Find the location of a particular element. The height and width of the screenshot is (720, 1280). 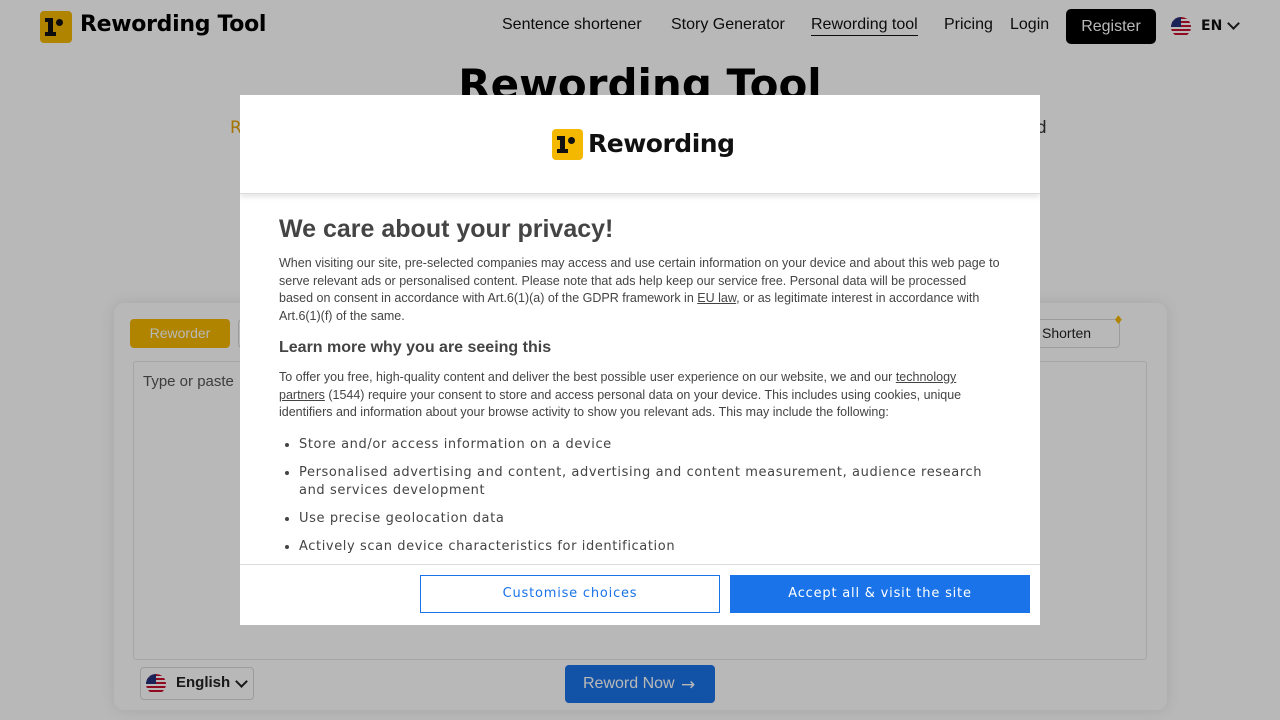

dialog-header: Rewording is located at coordinates (640, 144).